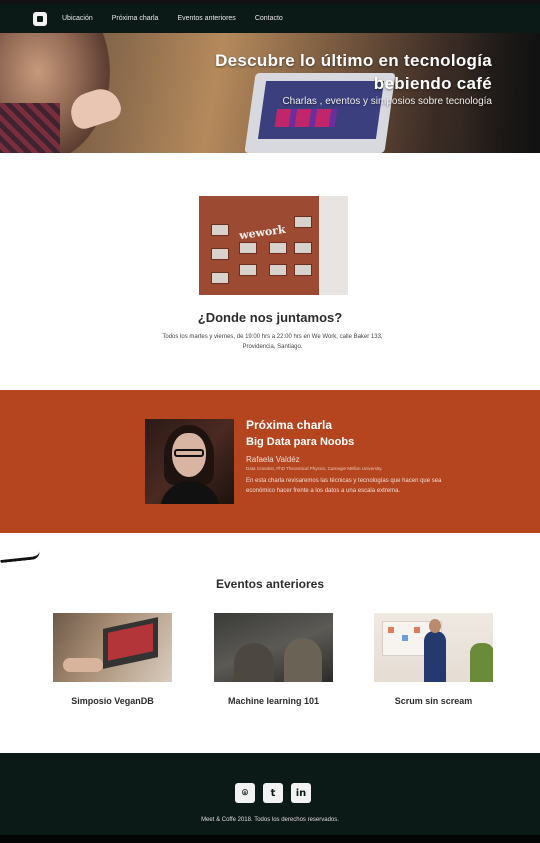  I want to click on event-title: Scrum sin scream, so click(433, 701).